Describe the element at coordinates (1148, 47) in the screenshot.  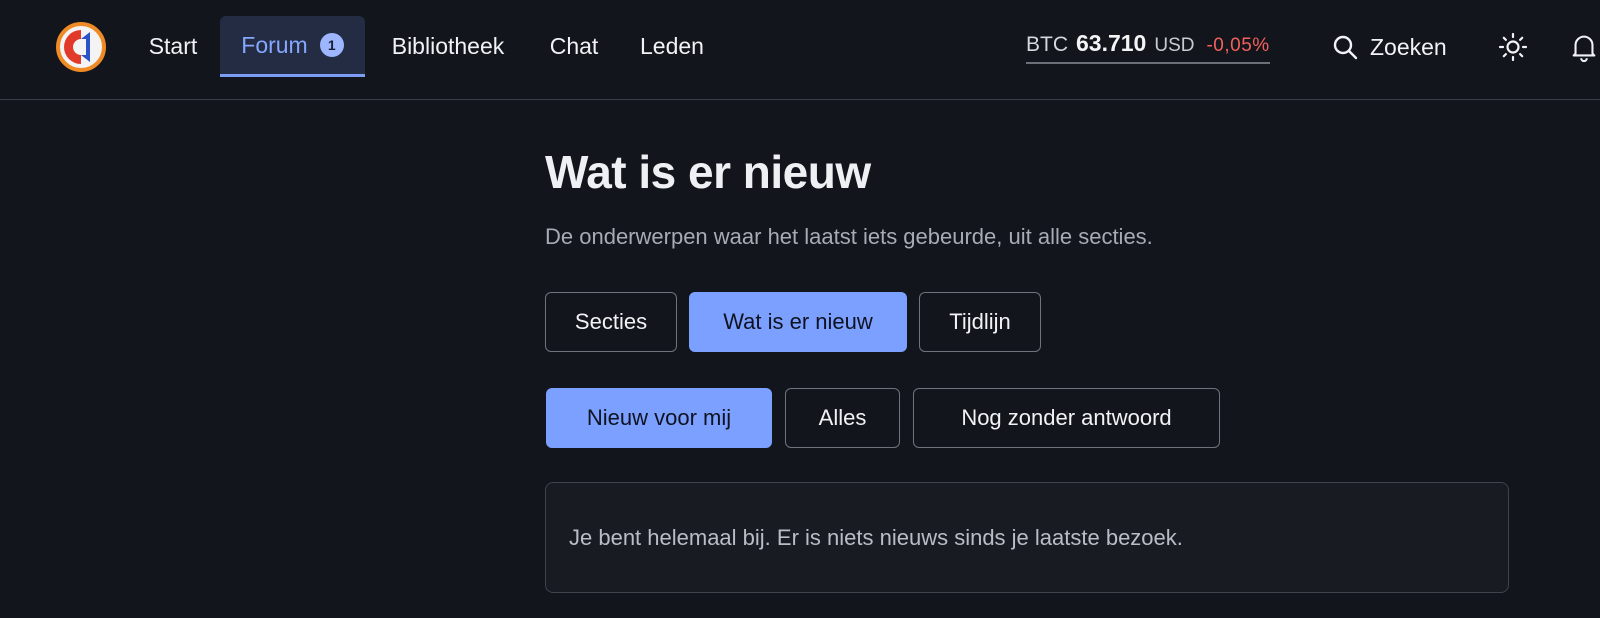
I see `btc-price-ticker: BTC 63.710 USD -0,05%` at that location.